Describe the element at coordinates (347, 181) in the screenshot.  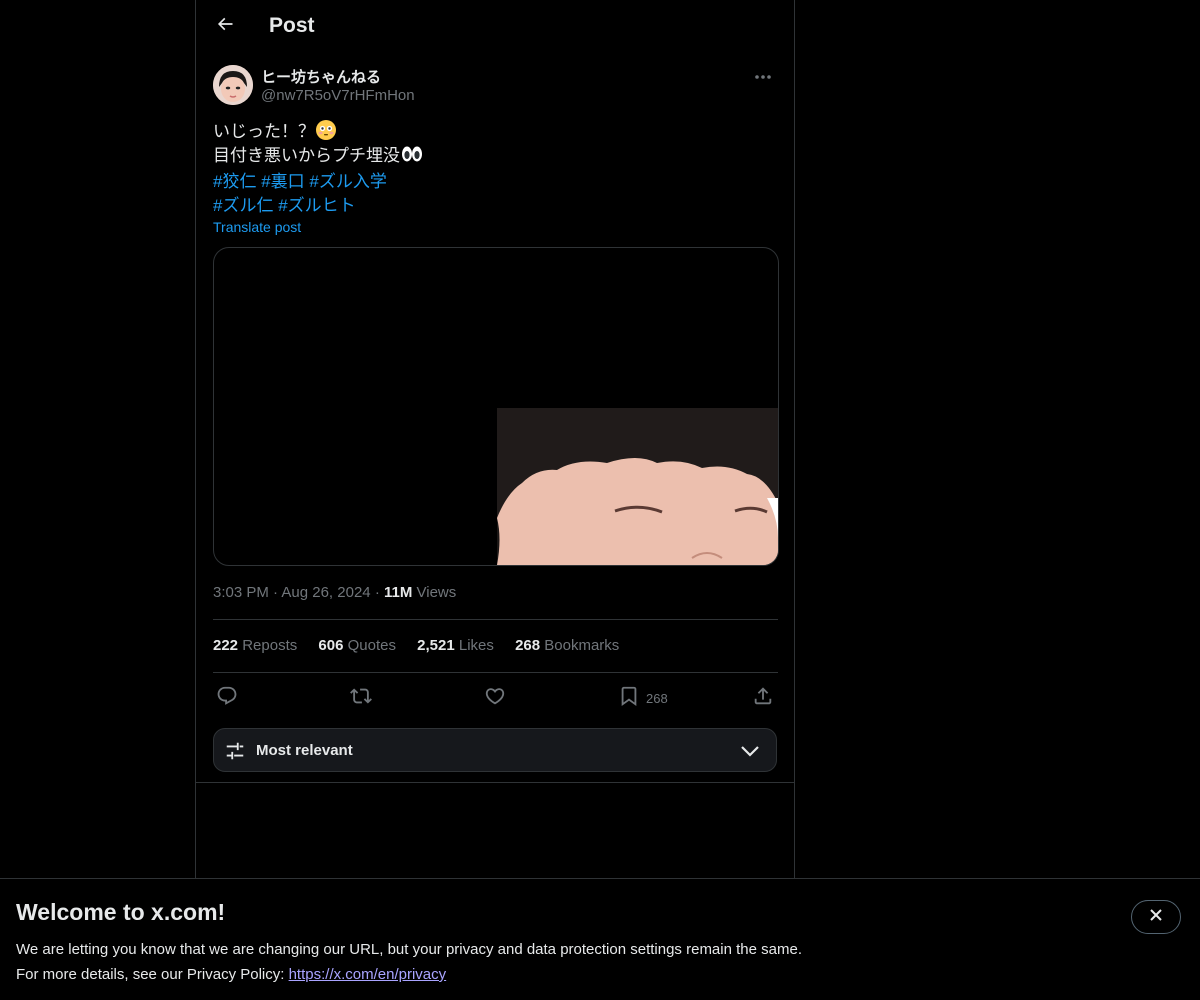
I see `hashtag-link: #ズル入学` at that location.